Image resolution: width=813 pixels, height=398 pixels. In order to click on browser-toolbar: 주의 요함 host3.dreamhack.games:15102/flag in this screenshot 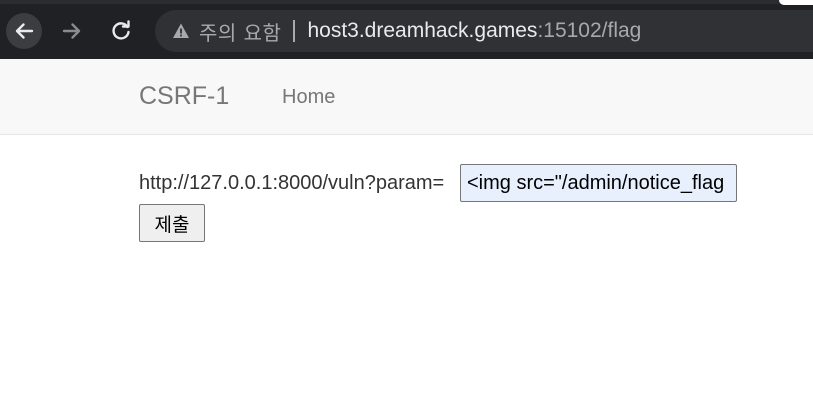, I will do `click(406, 29)`.